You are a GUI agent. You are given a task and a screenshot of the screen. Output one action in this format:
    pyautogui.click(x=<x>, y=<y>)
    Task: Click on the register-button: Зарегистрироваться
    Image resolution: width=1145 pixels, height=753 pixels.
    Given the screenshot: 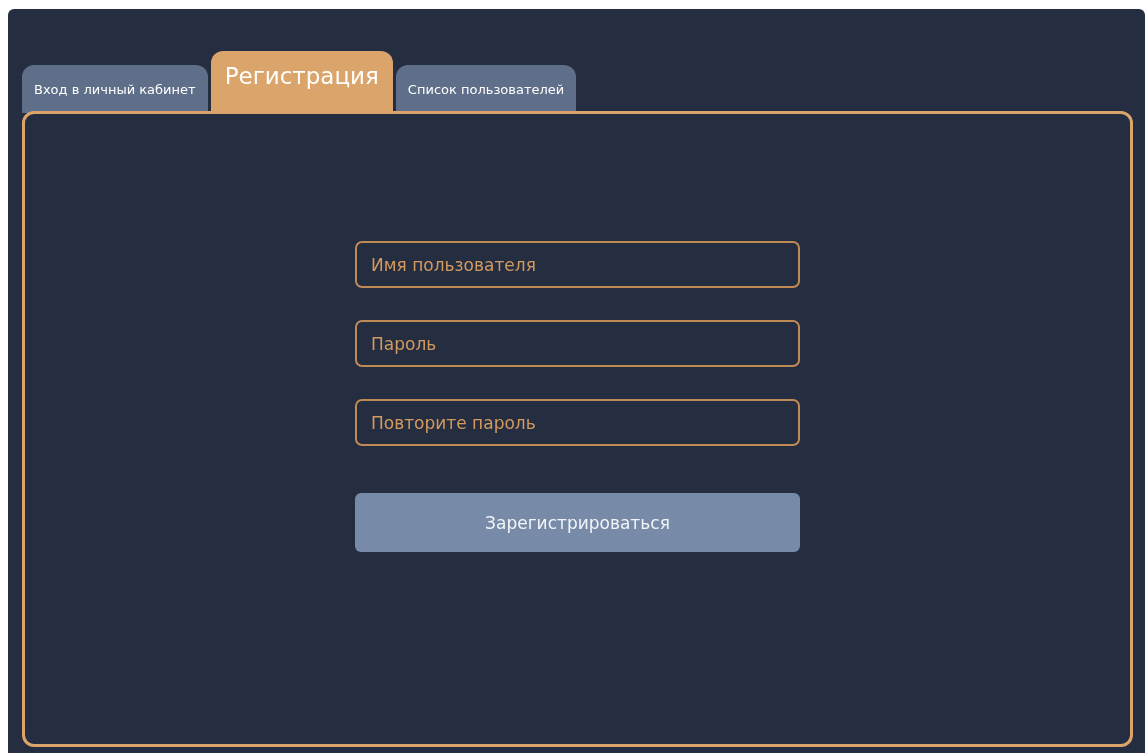 What is the action you would take?
    pyautogui.click(x=577, y=522)
    